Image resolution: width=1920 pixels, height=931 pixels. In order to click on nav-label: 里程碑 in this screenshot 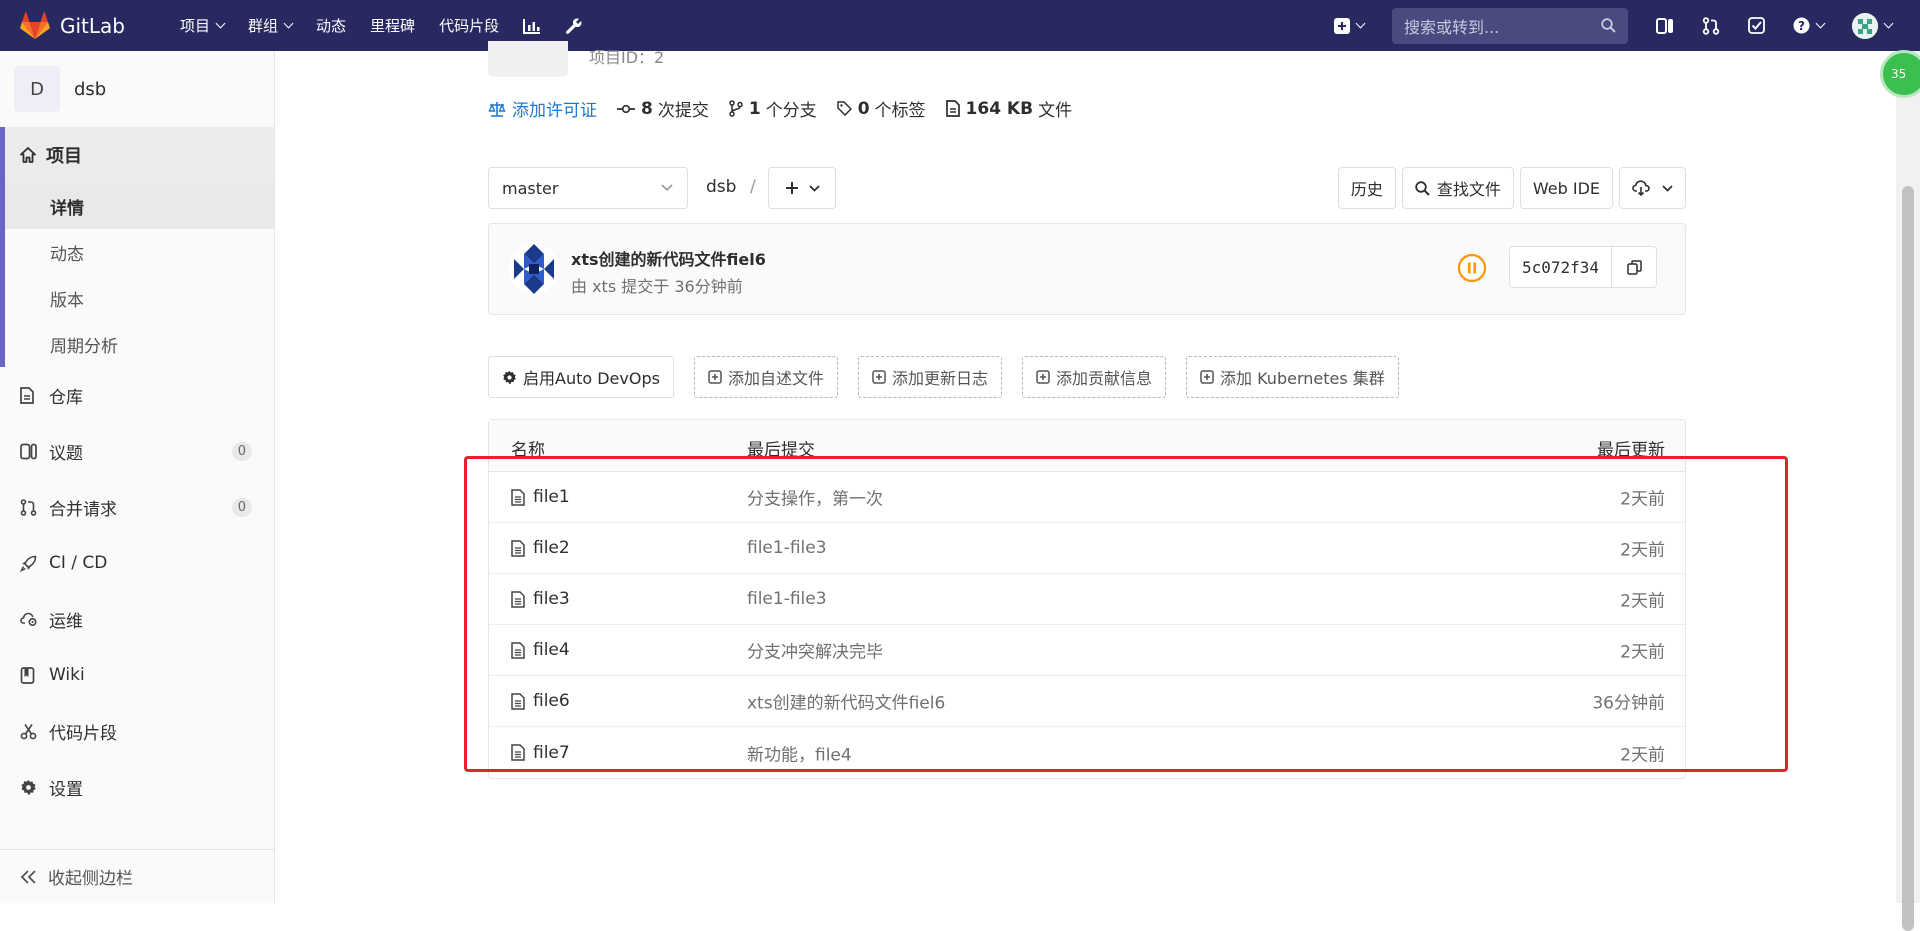, I will do `click(393, 26)`.